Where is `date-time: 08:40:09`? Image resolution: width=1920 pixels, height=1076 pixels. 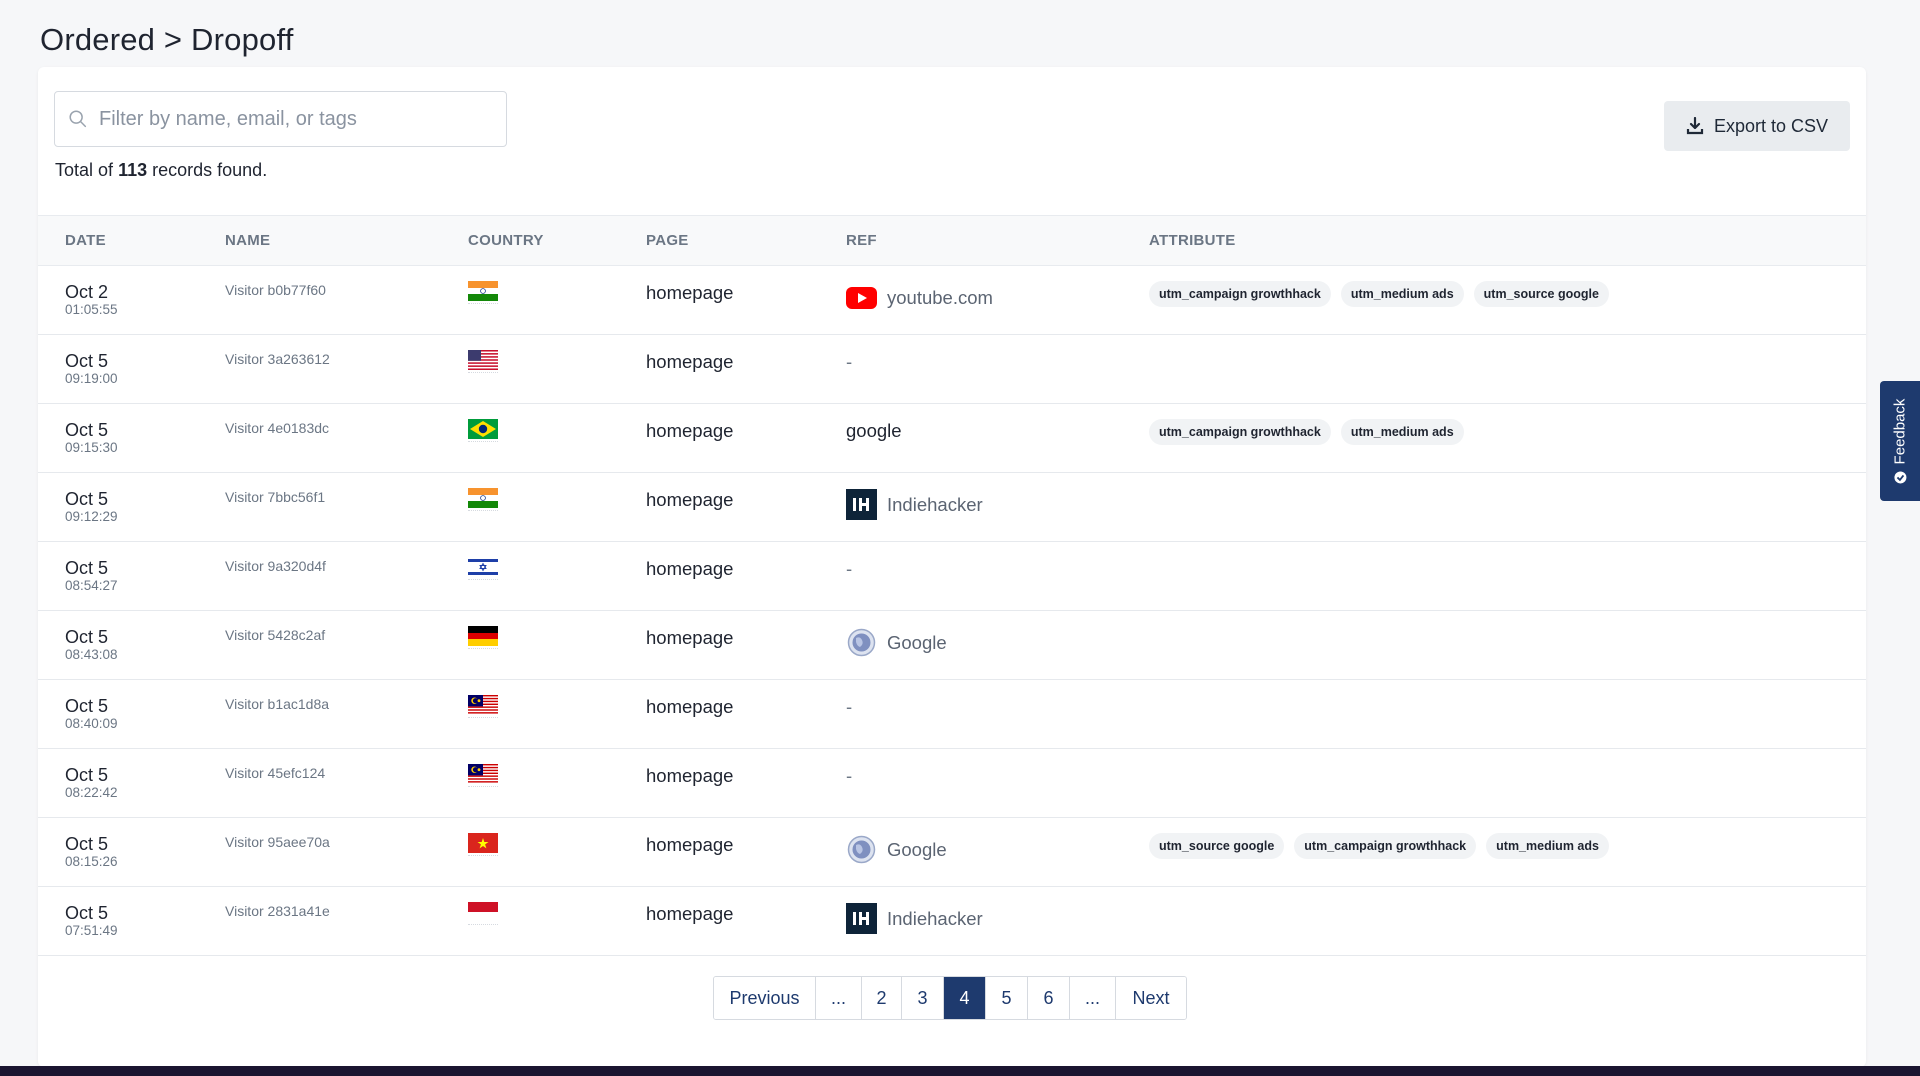 date-time: 08:40:09 is located at coordinates (91, 723).